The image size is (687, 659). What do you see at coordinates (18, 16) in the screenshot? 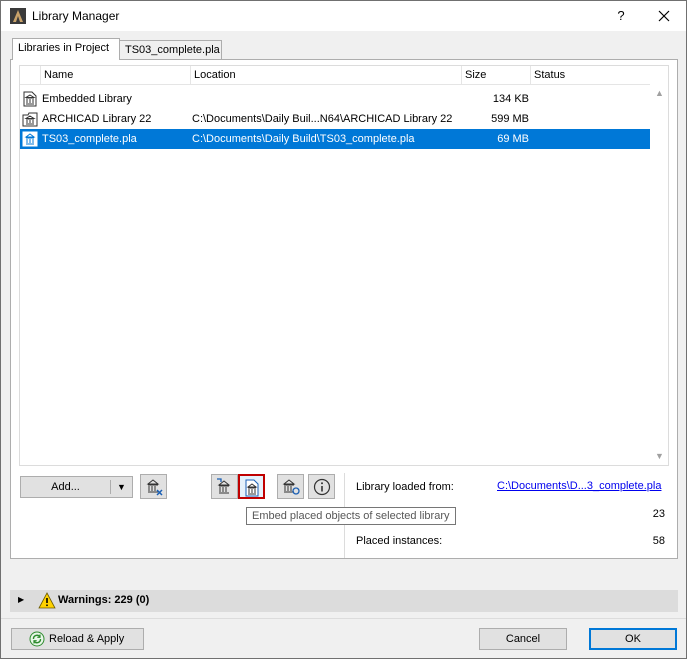
I see `archicad-app-icon` at bounding box center [18, 16].